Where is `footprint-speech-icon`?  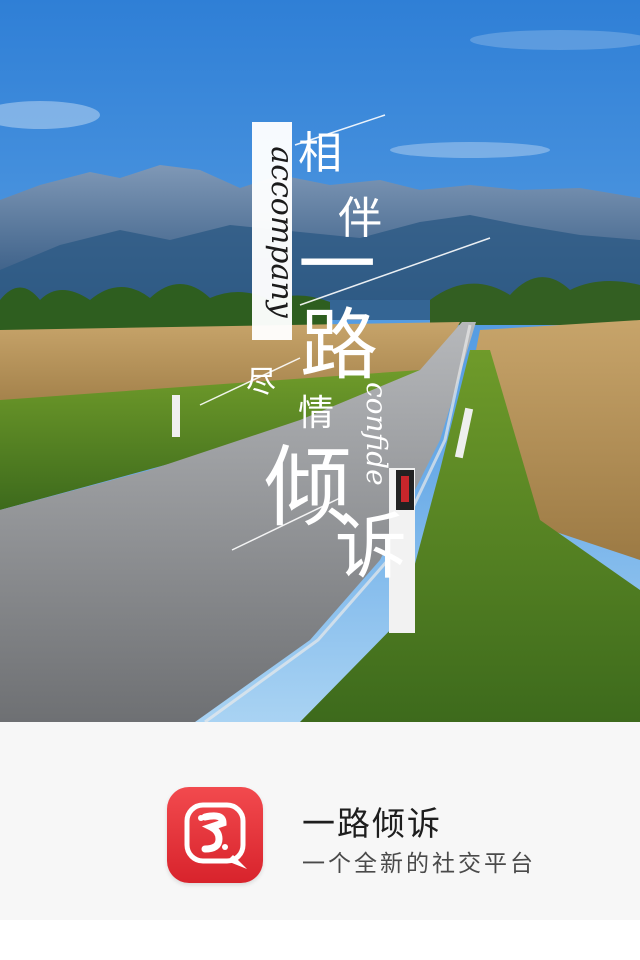 footprint-speech-icon is located at coordinates (215, 835).